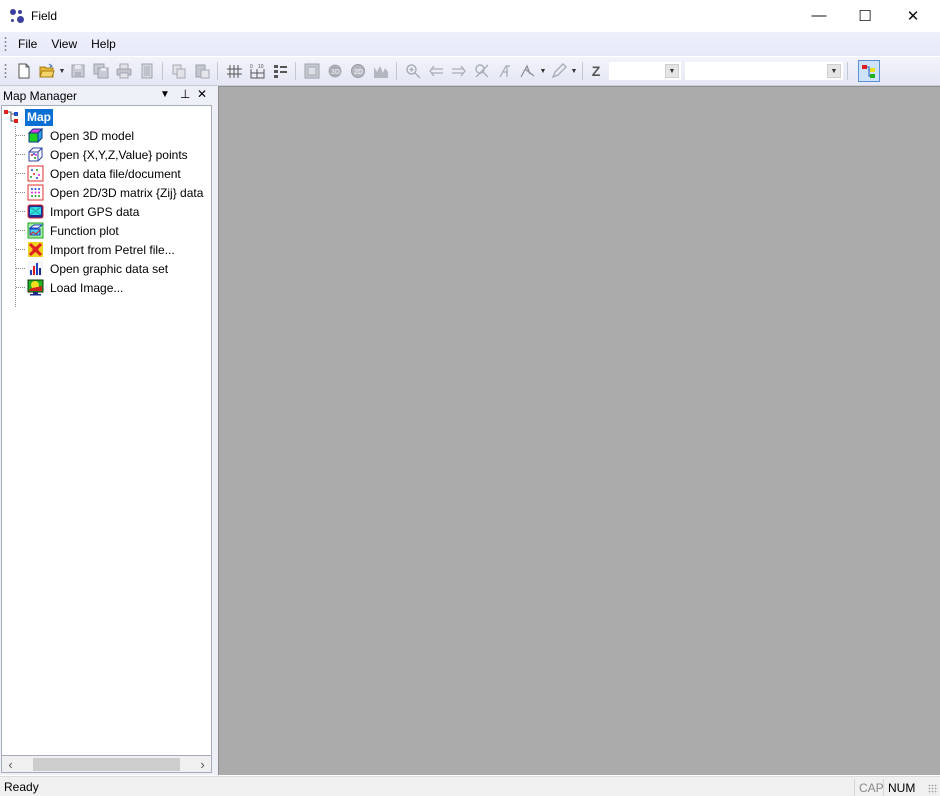  I want to click on forward-button, so click(459, 71).